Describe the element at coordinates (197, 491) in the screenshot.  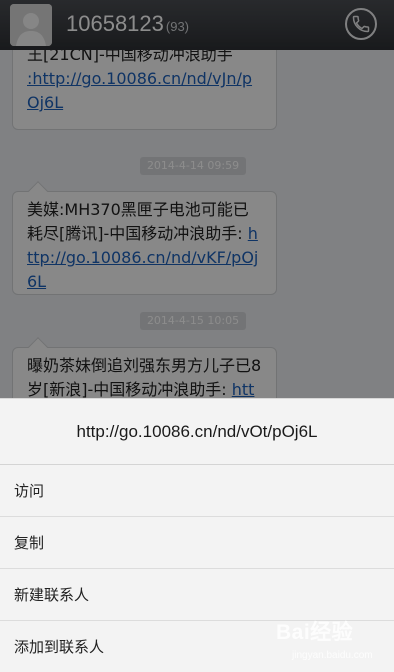
I see `menu-item-visit: 访问` at that location.